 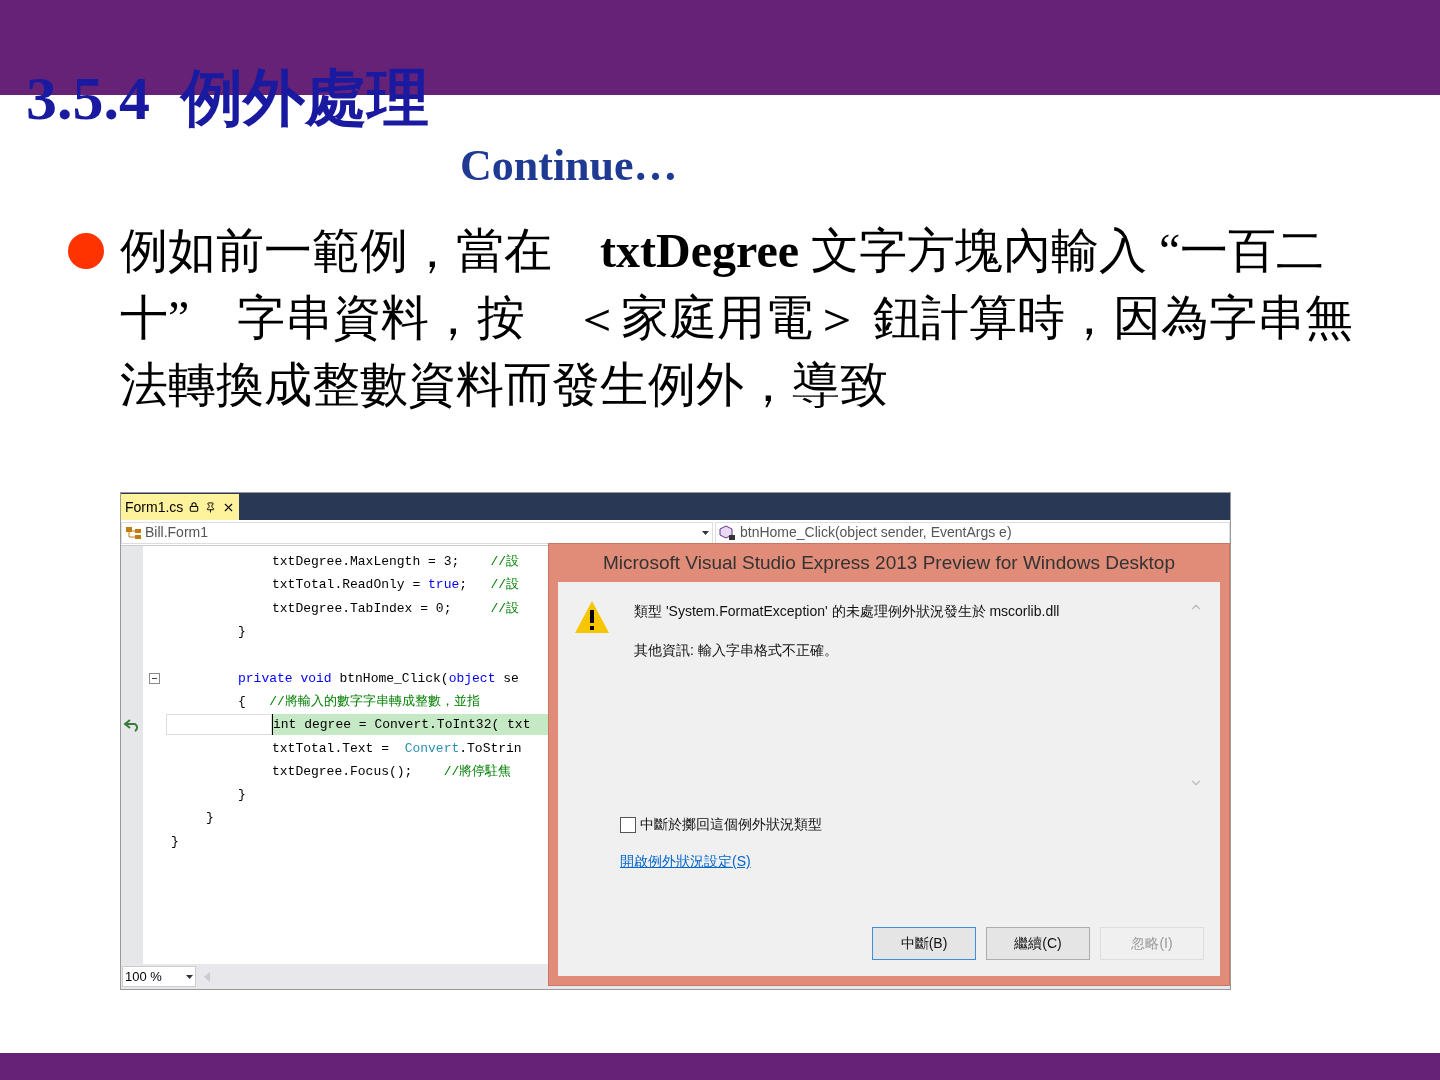 What do you see at coordinates (685, 861) in the screenshot?
I see `exception-settings-link: 開啟例外狀況設定(S)` at bounding box center [685, 861].